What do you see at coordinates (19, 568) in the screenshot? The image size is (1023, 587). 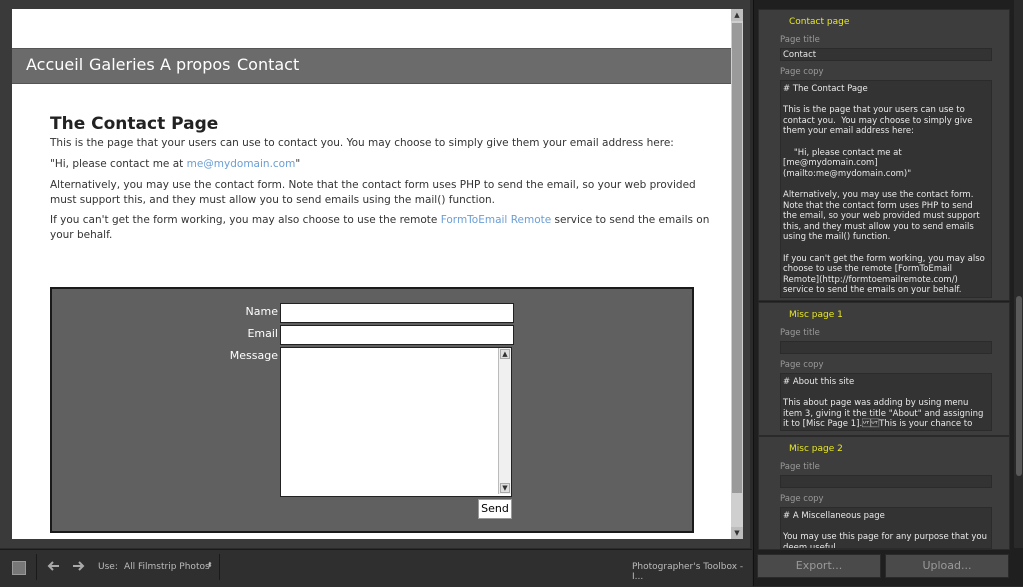 I see `stop-icon` at bounding box center [19, 568].